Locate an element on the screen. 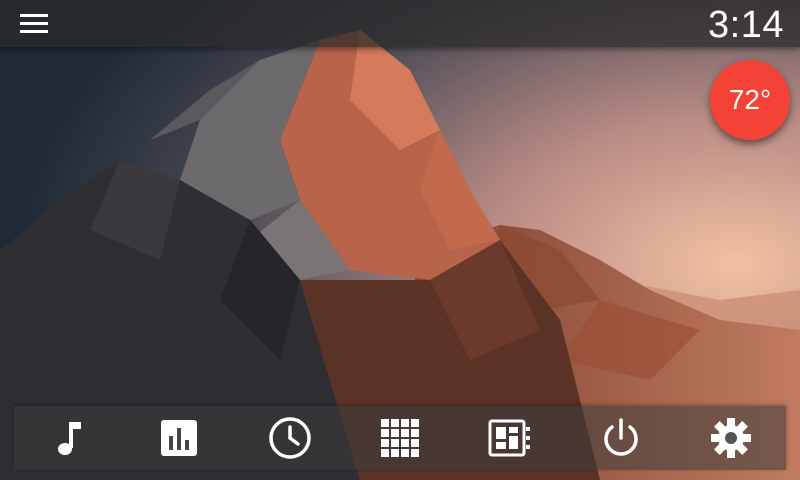 This screenshot has height=480, width=800. settings-button is located at coordinates (731, 438).